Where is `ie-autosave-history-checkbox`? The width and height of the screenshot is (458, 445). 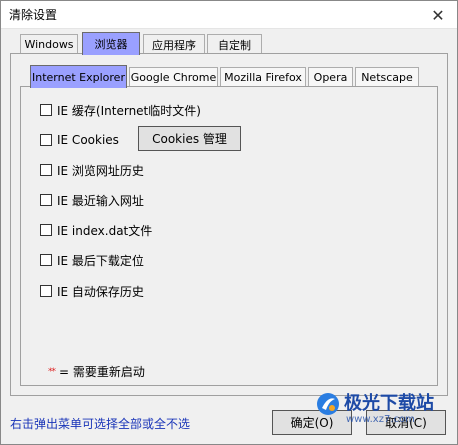
ie-autosave-history-checkbox is located at coordinates (46, 291).